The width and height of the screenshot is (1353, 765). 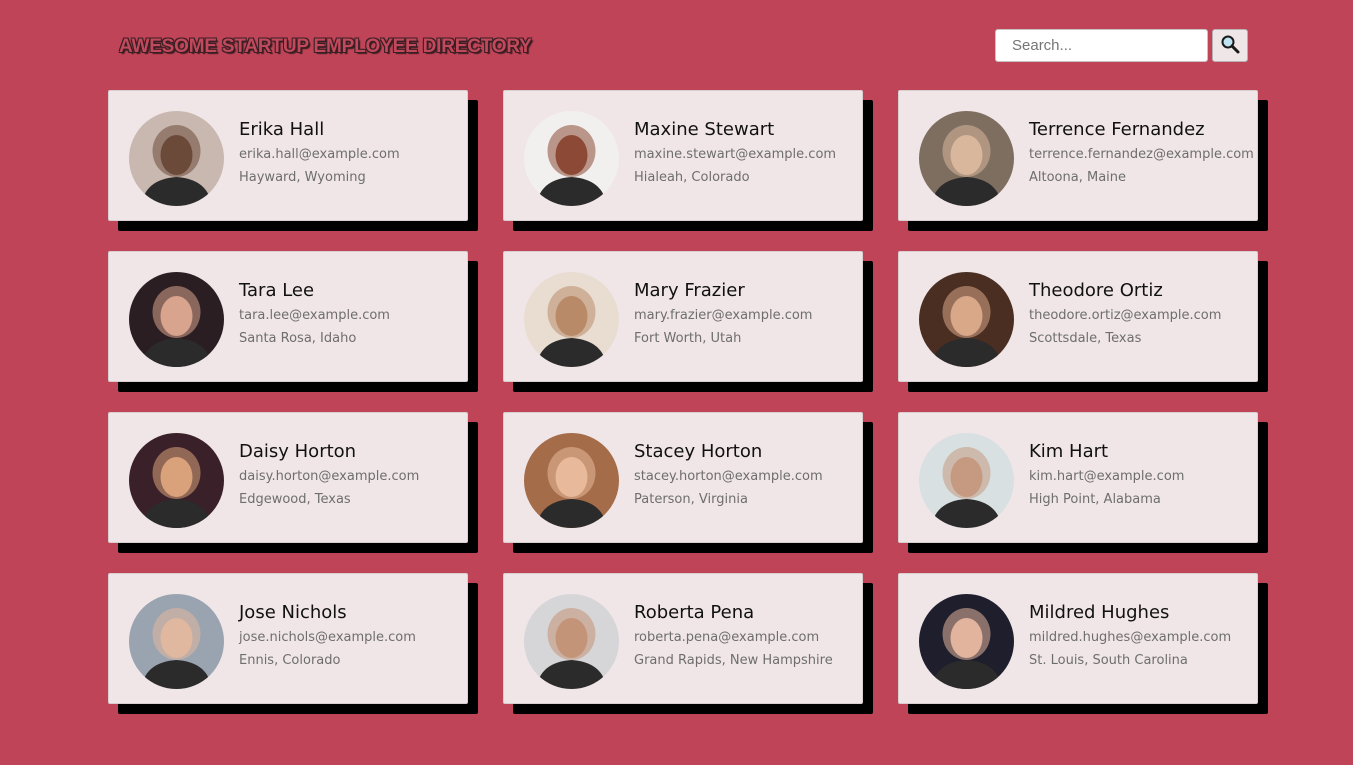 What do you see at coordinates (1108, 660) in the screenshot?
I see `employee-location: St. Louis, South Carolina` at bounding box center [1108, 660].